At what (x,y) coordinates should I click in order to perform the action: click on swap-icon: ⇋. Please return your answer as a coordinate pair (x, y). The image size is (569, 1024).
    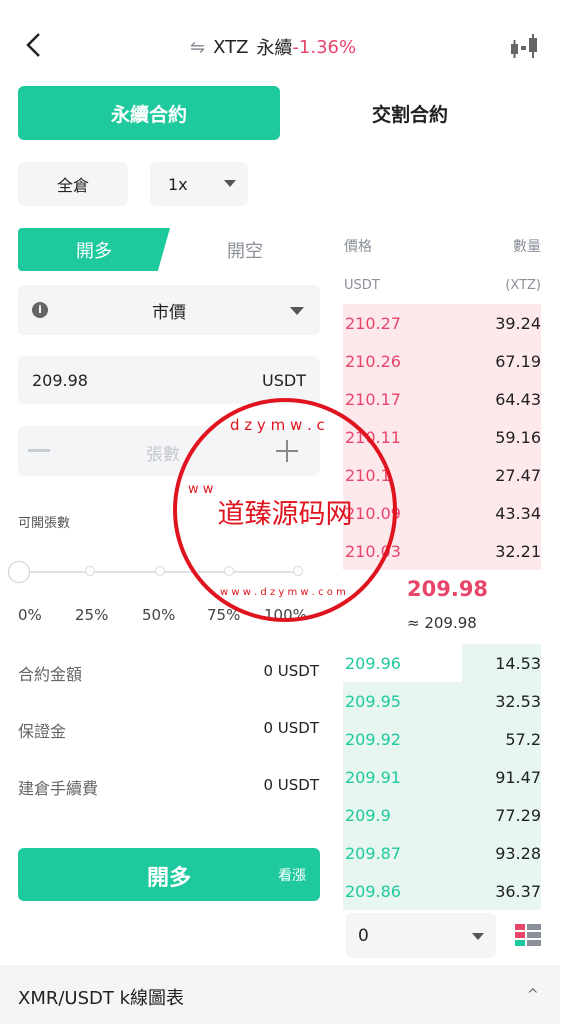
    Looking at the image, I should click on (198, 47).